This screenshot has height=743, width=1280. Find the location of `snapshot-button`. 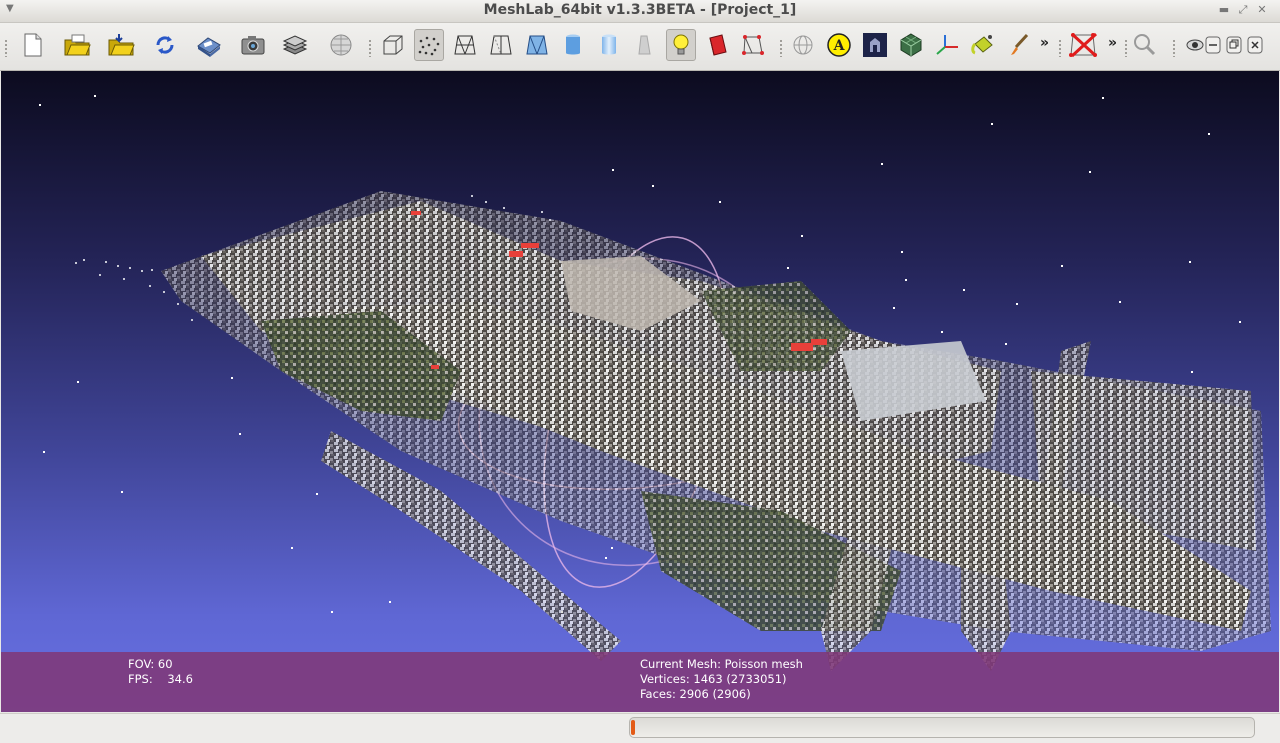

snapshot-button is located at coordinates (253, 45).